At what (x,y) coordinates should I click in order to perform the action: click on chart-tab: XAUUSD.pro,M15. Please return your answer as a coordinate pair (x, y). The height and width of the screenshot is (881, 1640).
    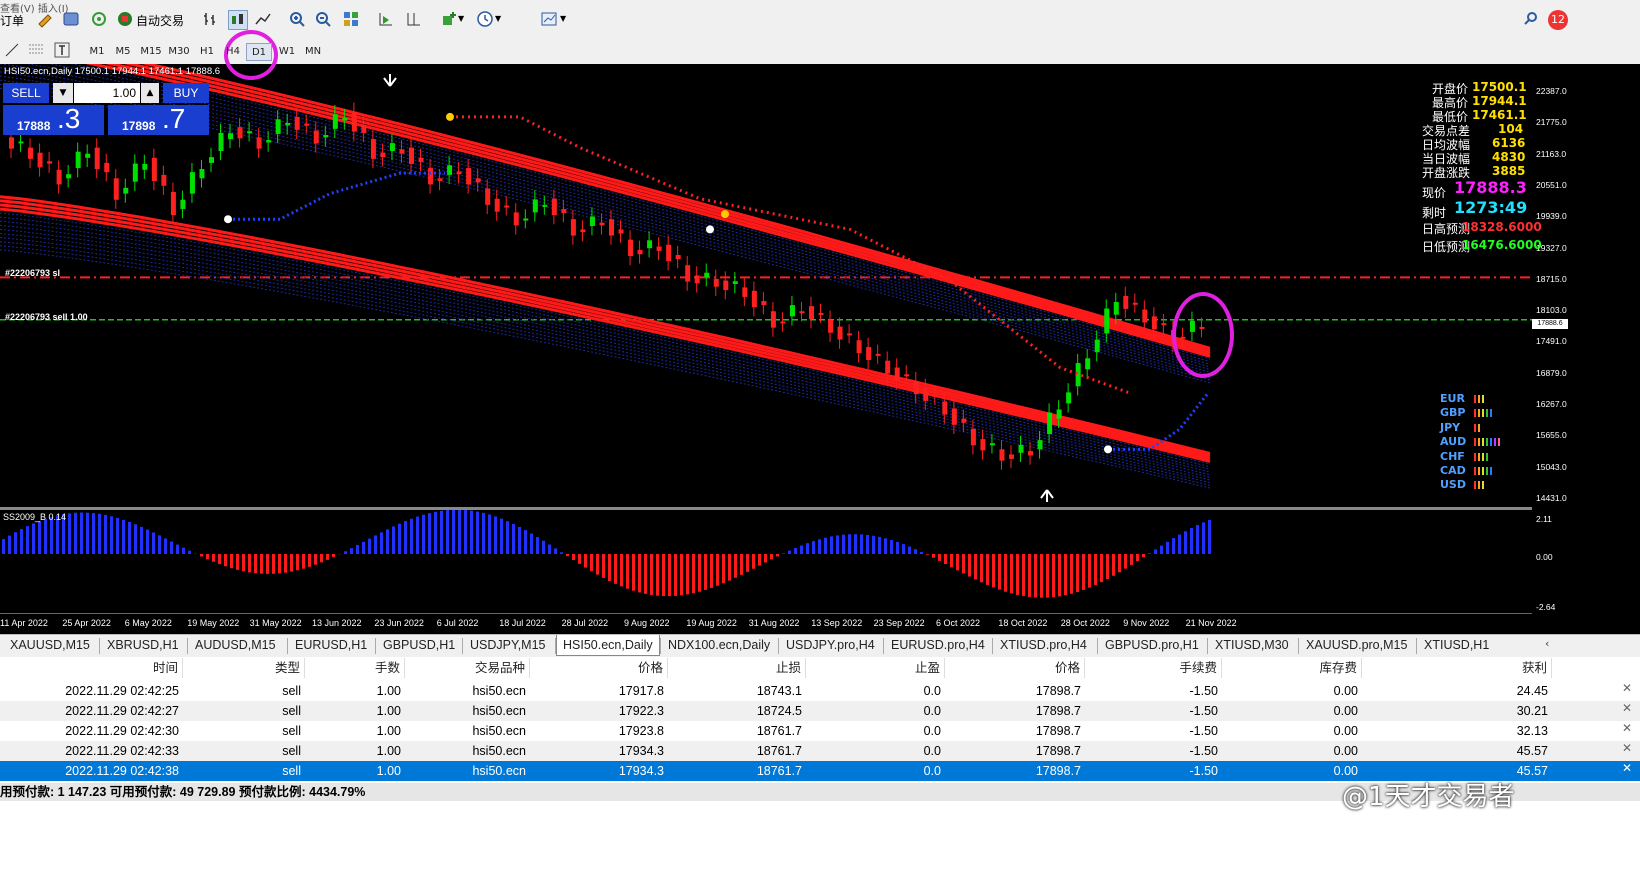
    Looking at the image, I should click on (1356, 645).